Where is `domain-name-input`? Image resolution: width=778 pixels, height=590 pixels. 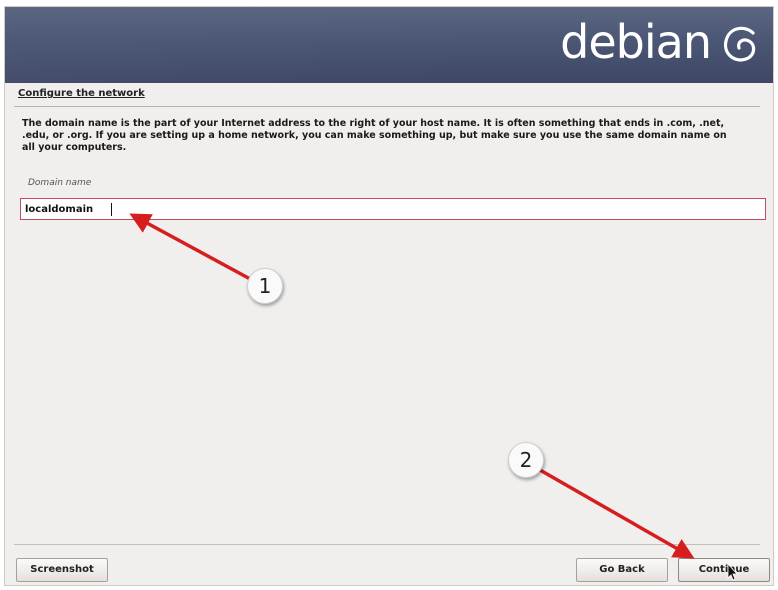 domain-name-input is located at coordinates (393, 209).